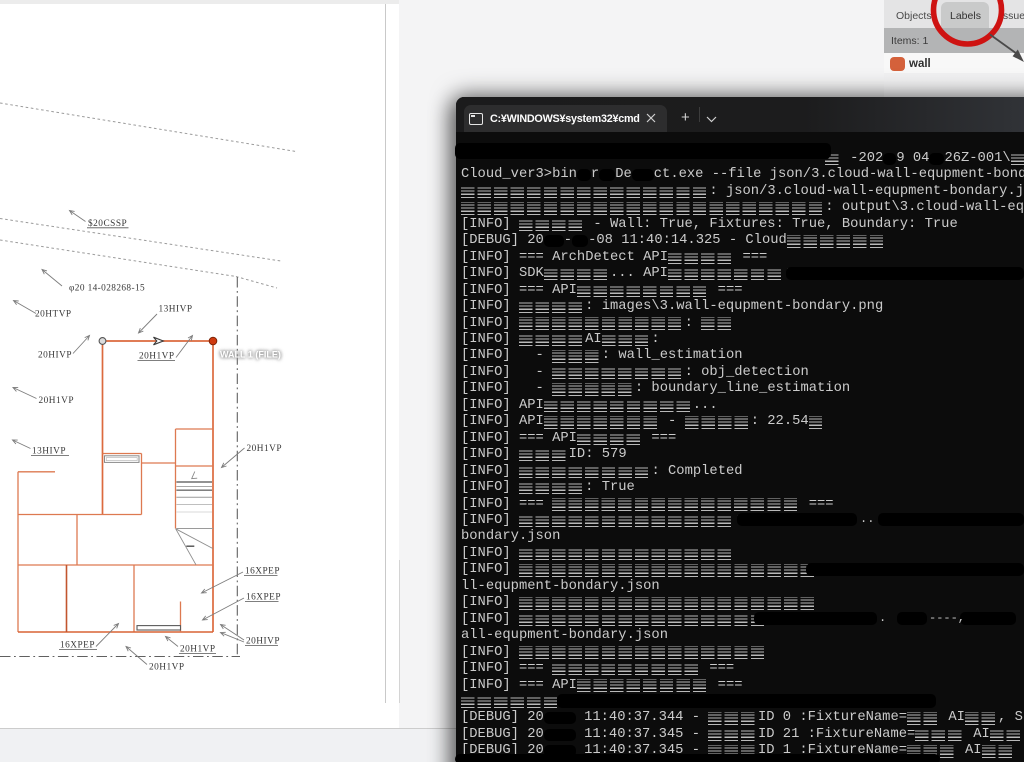 The height and width of the screenshot is (762, 1024). I want to click on svg-text: φ20 14-028268-15, so click(107, 289).